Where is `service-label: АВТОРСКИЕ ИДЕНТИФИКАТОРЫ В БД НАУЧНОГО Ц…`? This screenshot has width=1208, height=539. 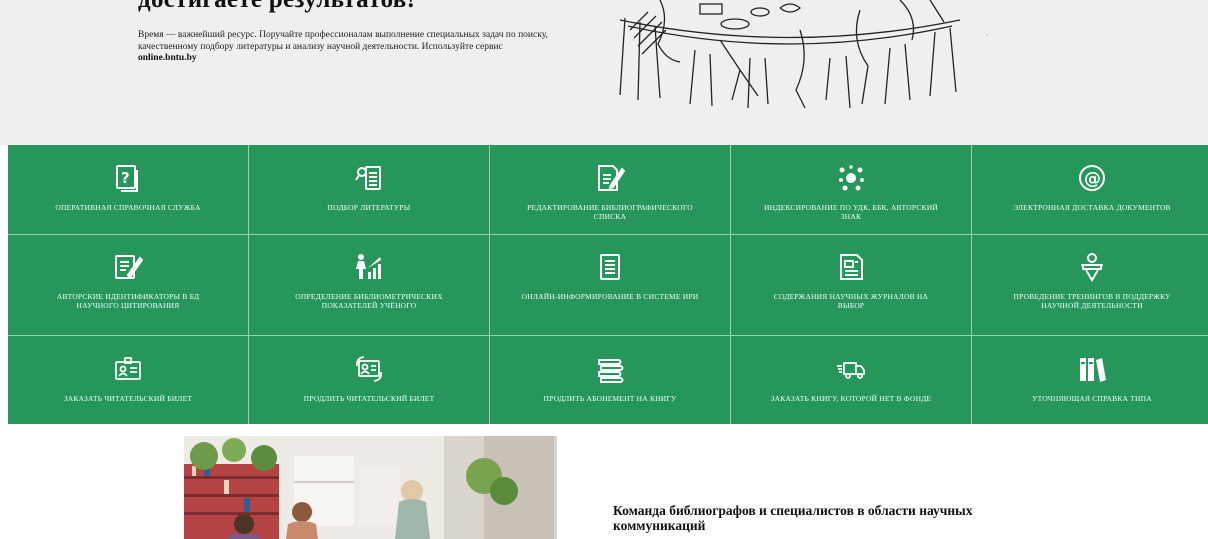 service-label: АВТОРСКИЕ ИДЕНТИФИКАТОРЫ В БД НАУЧНОГО Ц… is located at coordinates (128, 301).